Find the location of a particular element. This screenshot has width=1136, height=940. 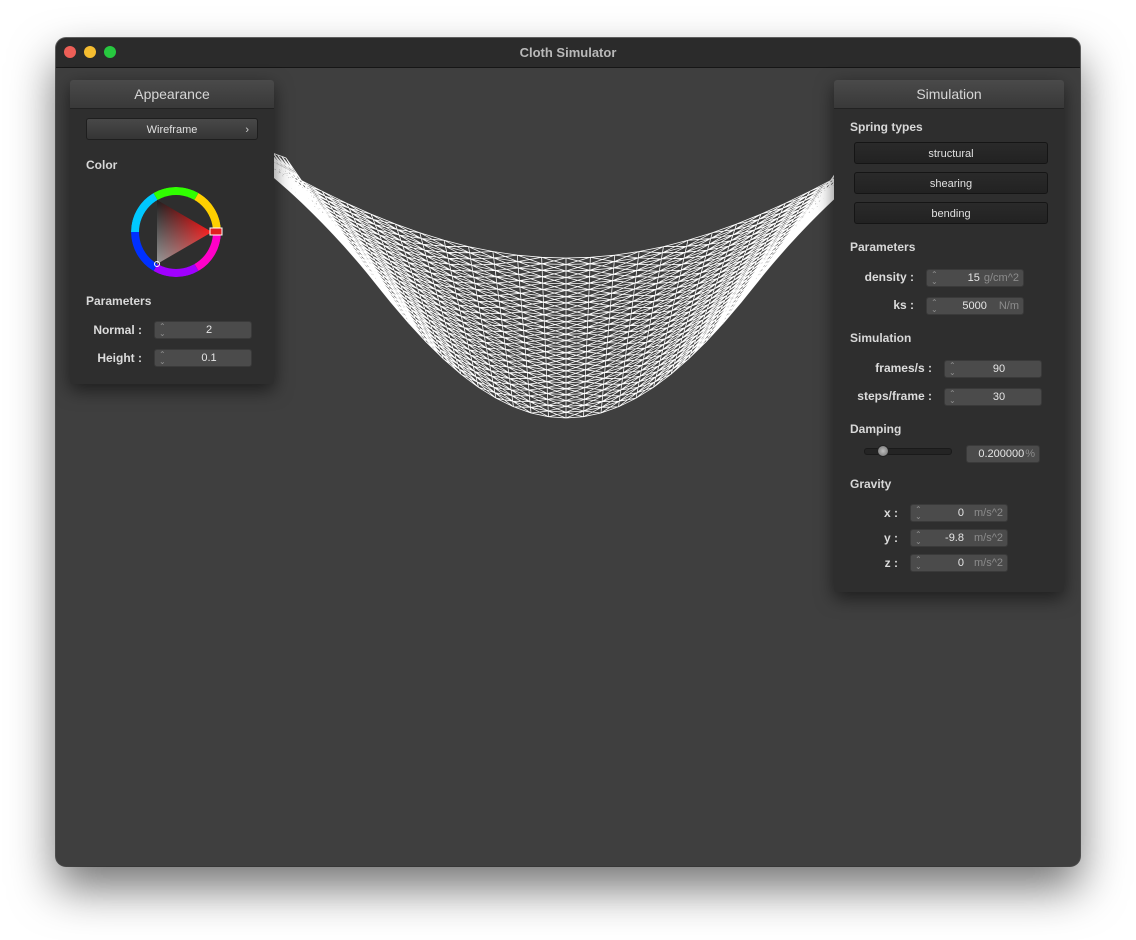

gravity-x-value: 0 is located at coordinates (960, 513).